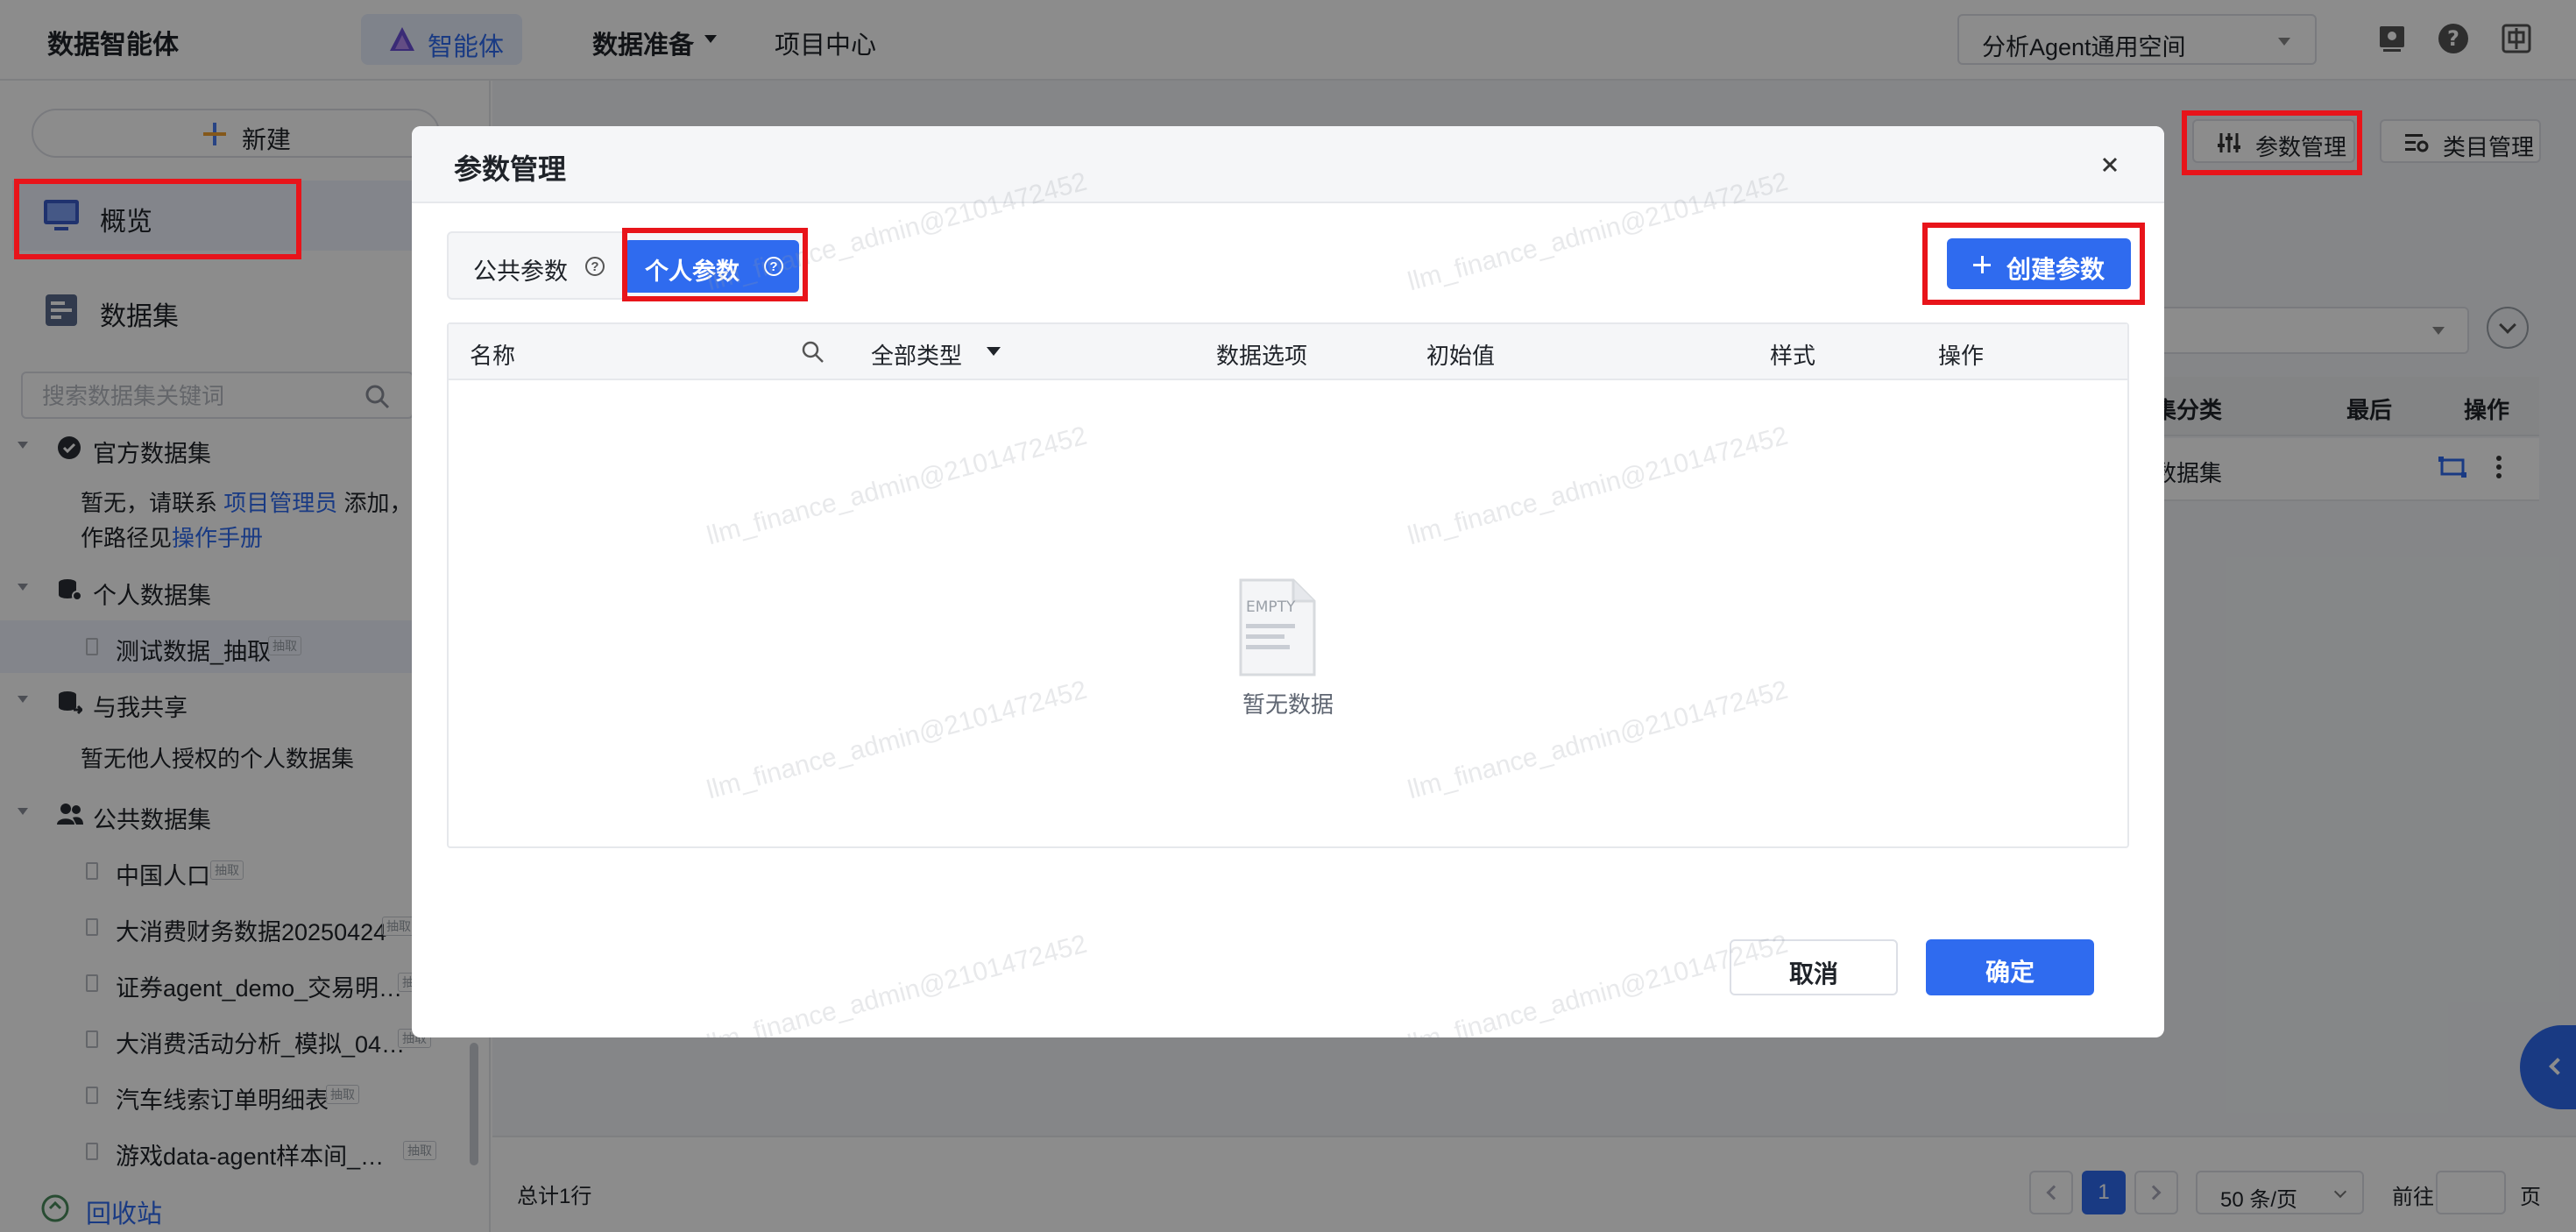  Describe the element at coordinates (1813, 974) in the screenshot. I see `cancel-label: 取消` at that location.